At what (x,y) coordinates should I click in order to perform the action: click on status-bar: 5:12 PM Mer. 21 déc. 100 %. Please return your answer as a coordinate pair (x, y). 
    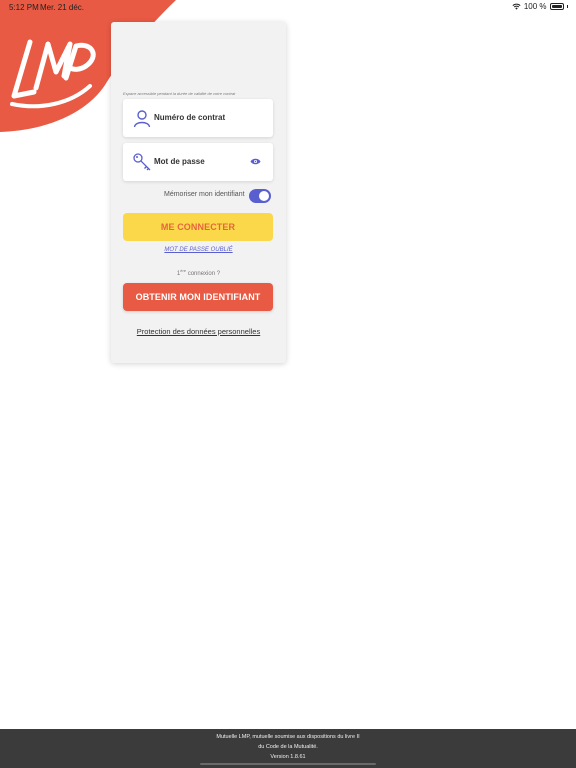
    Looking at the image, I should click on (288, 7).